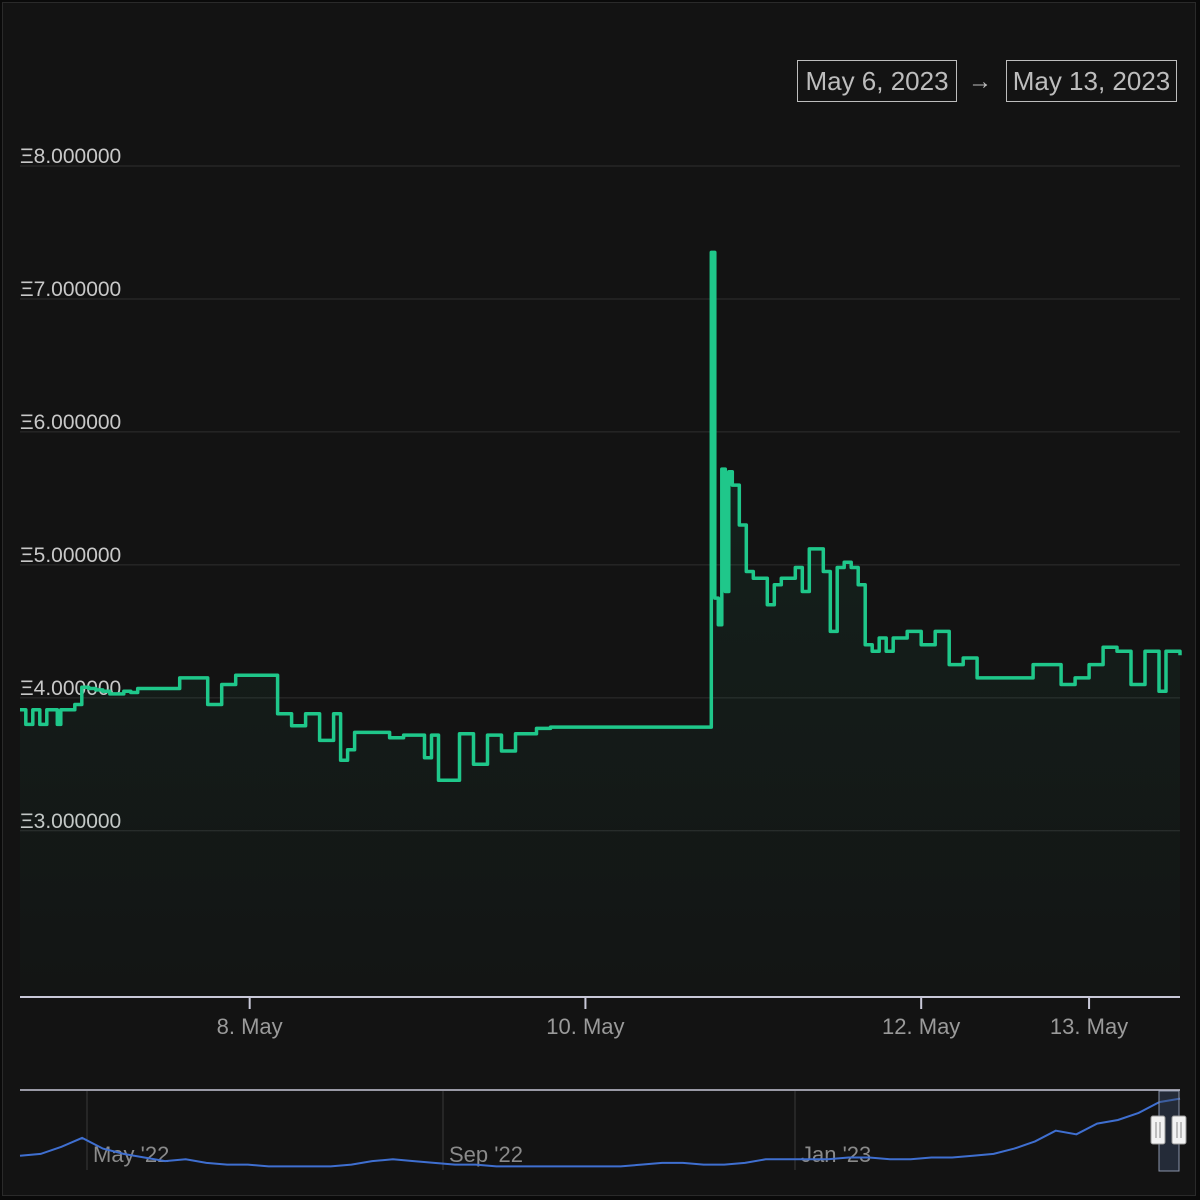  Describe the element at coordinates (1158, 1130) in the screenshot. I see `navigator-left-handle` at that location.